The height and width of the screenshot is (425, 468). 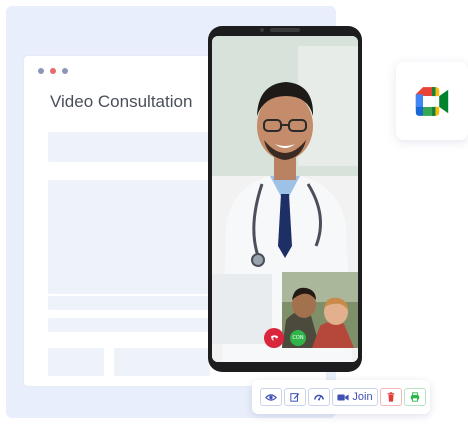 I want to click on google-meet-card, so click(x=432, y=101).